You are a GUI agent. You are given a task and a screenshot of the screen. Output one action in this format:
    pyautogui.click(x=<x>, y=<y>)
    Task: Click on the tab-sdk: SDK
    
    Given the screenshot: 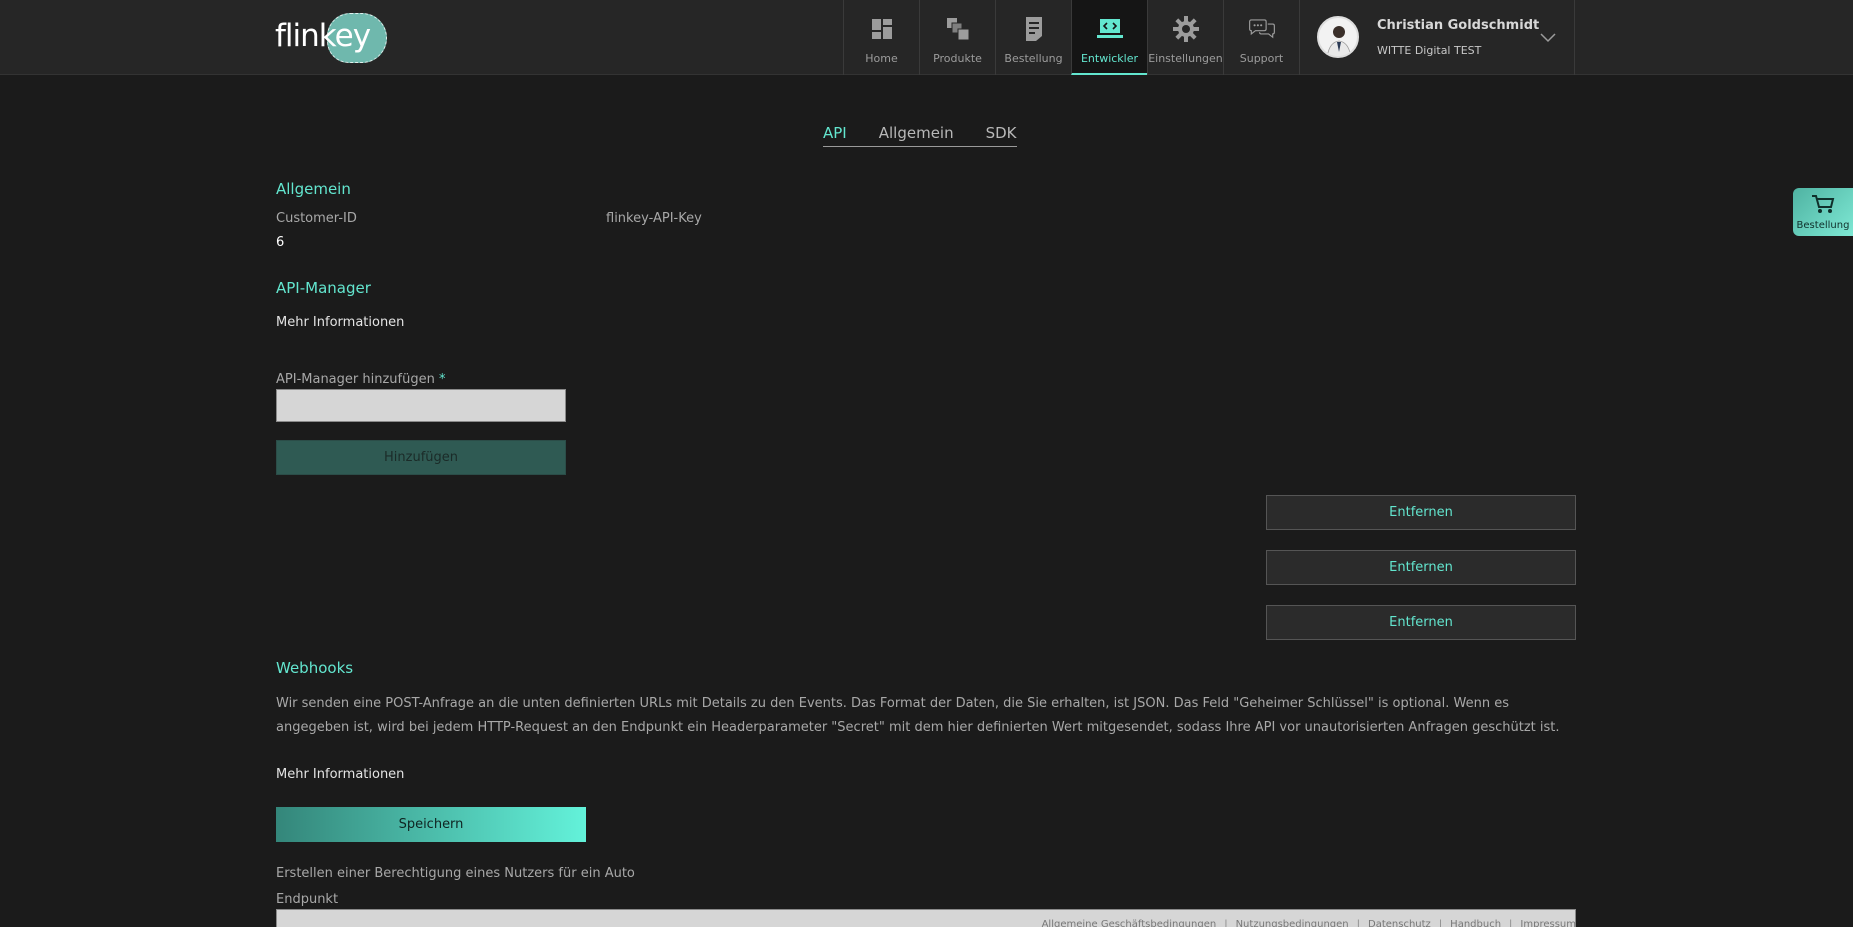 What is the action you would take?
    pyautogui.click(x=1001, y=135)
    